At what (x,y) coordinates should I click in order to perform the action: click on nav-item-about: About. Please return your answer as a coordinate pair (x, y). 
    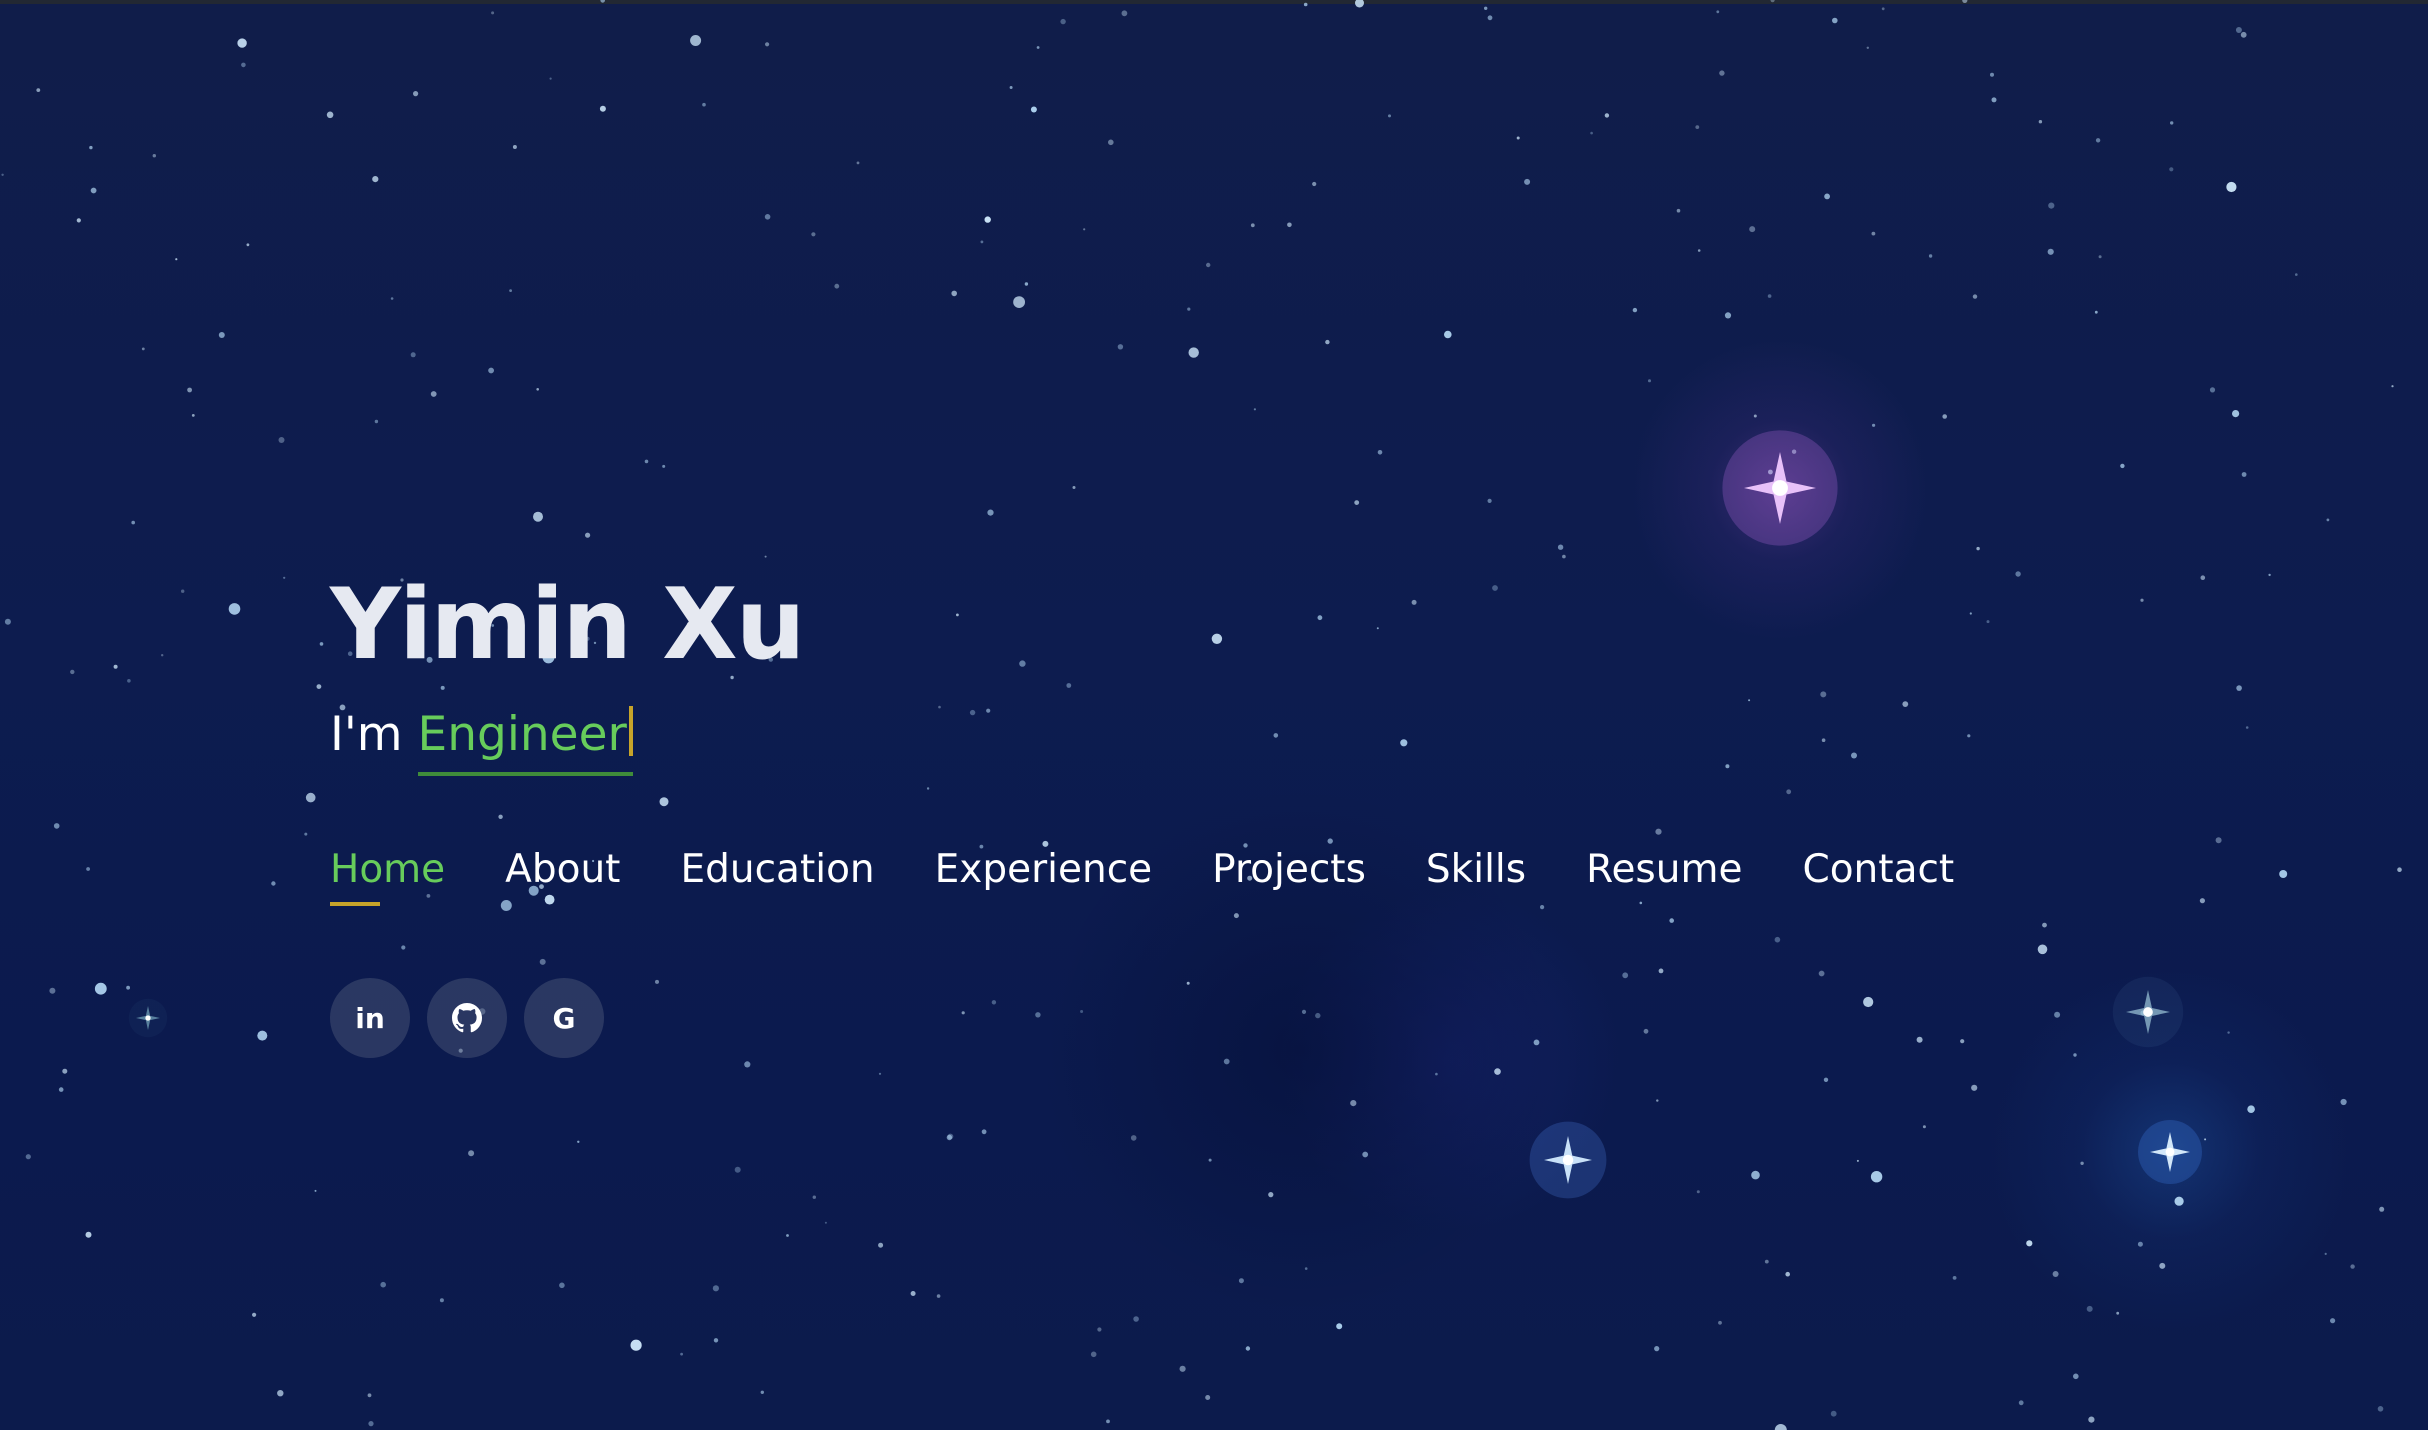
    Looking at the image, I should click on (562, 870).